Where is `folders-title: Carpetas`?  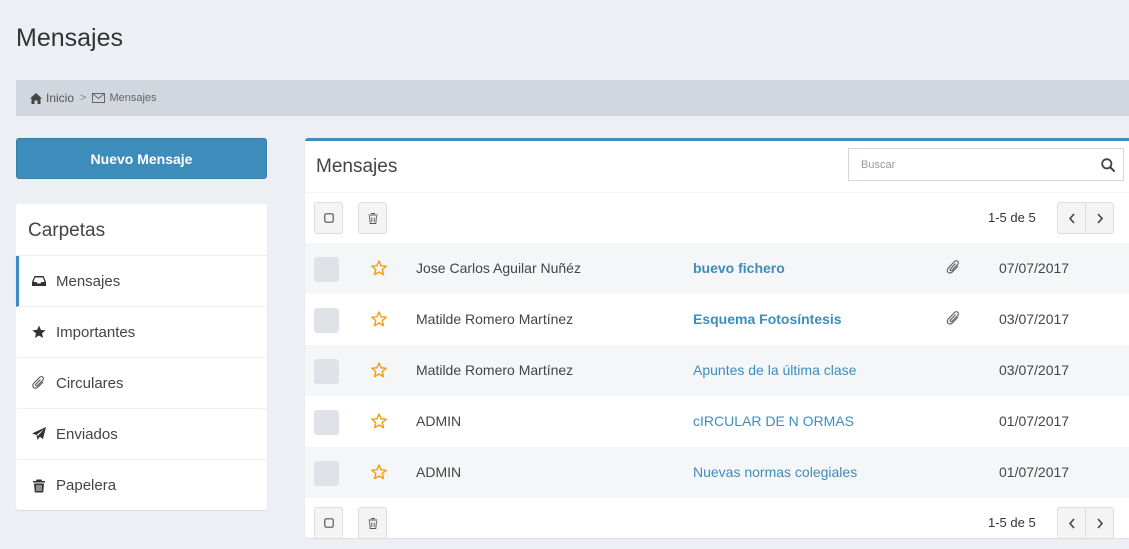
folders-title: Carpetas is located at coordinates (141, 230).